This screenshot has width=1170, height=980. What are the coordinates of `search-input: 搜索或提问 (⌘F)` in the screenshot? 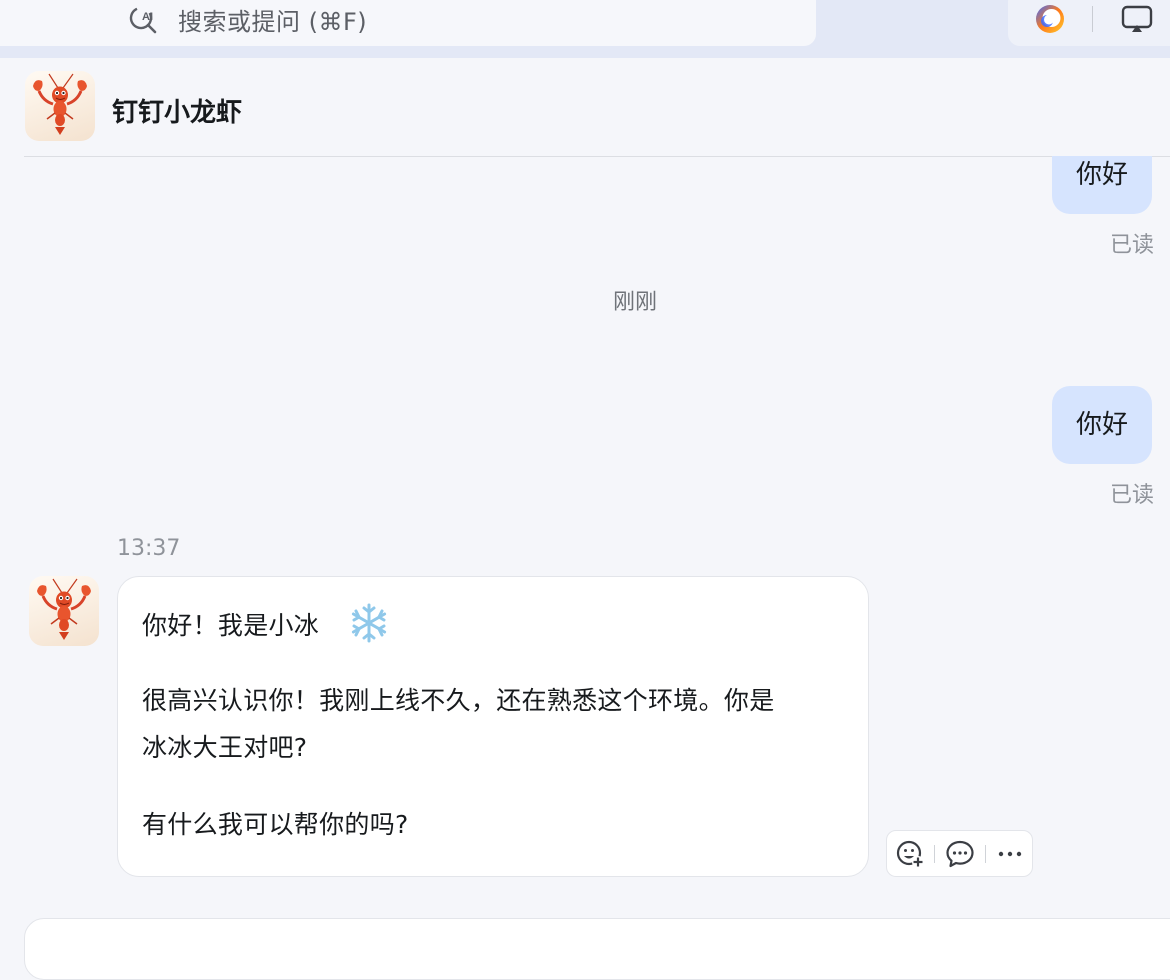 It's located at (272, 19).